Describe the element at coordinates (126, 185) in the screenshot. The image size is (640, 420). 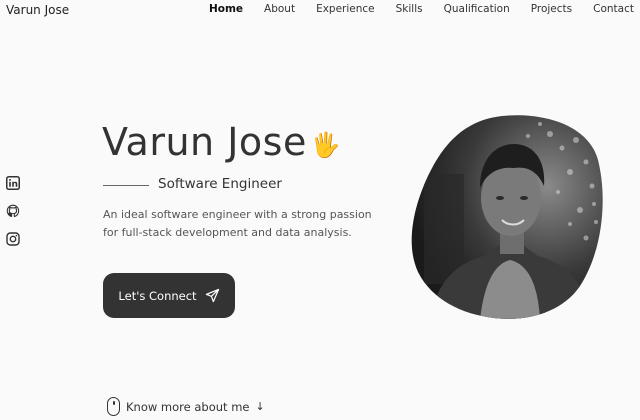
I see `role-divider` at that location.